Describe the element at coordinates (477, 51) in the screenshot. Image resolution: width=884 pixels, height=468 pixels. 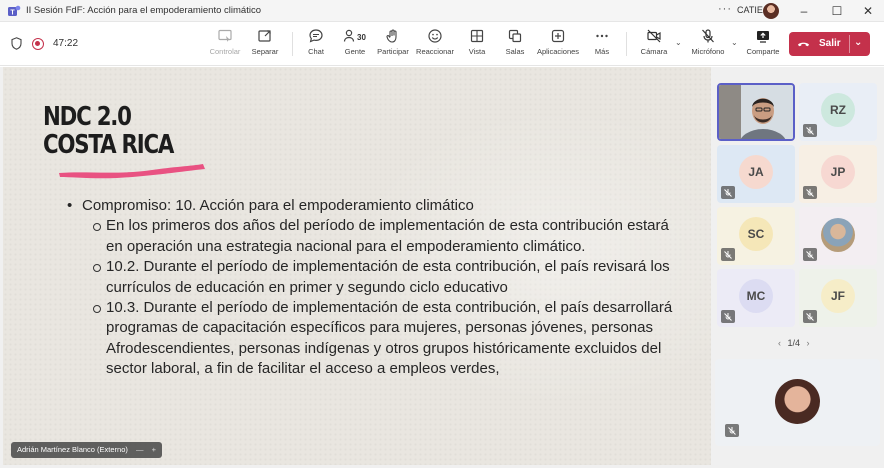
I see `view-label: Vista` at that location.